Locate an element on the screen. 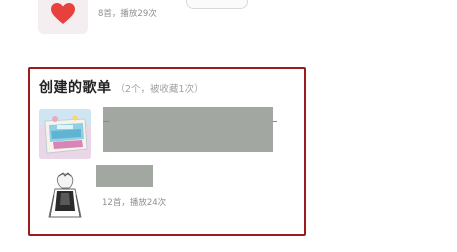 The height and width of the screenshot is (252, 457). playlist-item: 12首，播放24次 is located at coordinates (168, 195).